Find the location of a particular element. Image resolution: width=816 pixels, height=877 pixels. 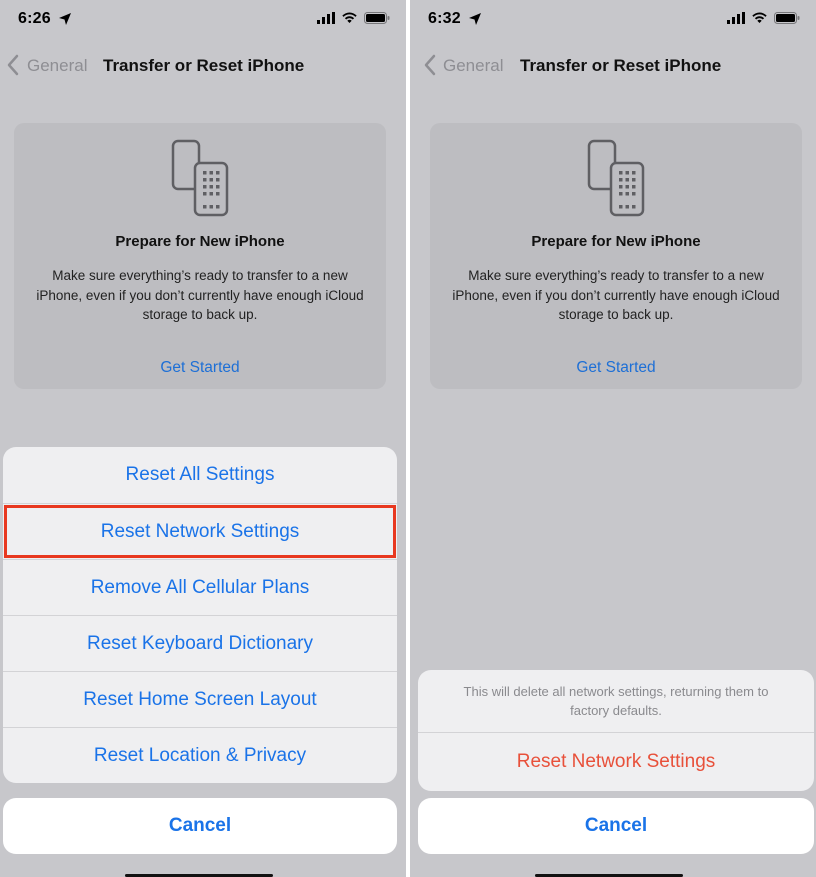

reset-all-settings-button: Reset All Settings is located at coordinates (200, 475).